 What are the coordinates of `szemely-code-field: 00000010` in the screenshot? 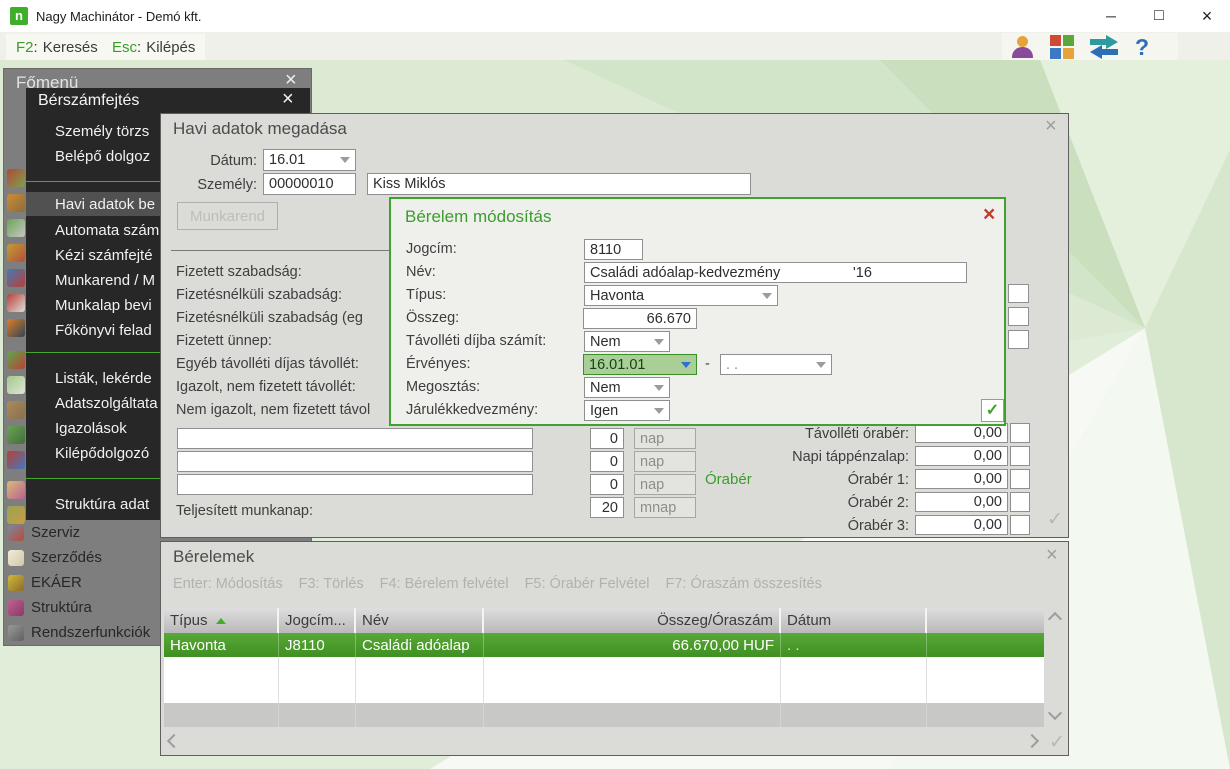 It's located at (309, 184).